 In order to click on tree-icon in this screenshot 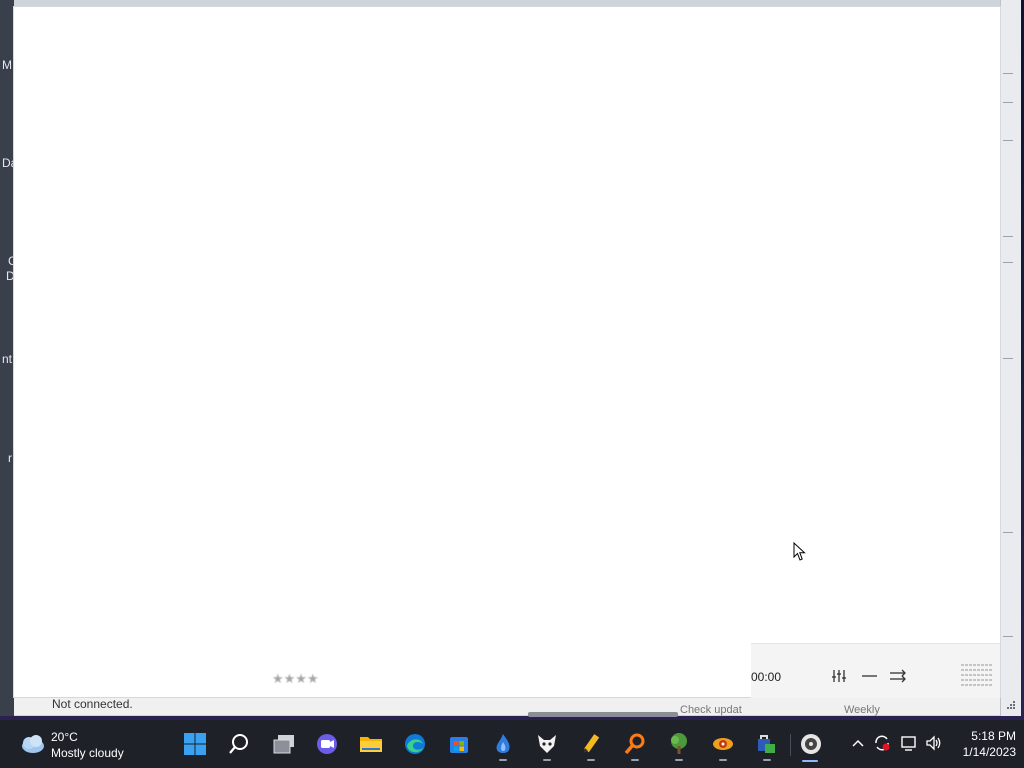, I will do `click(679, 743)`.